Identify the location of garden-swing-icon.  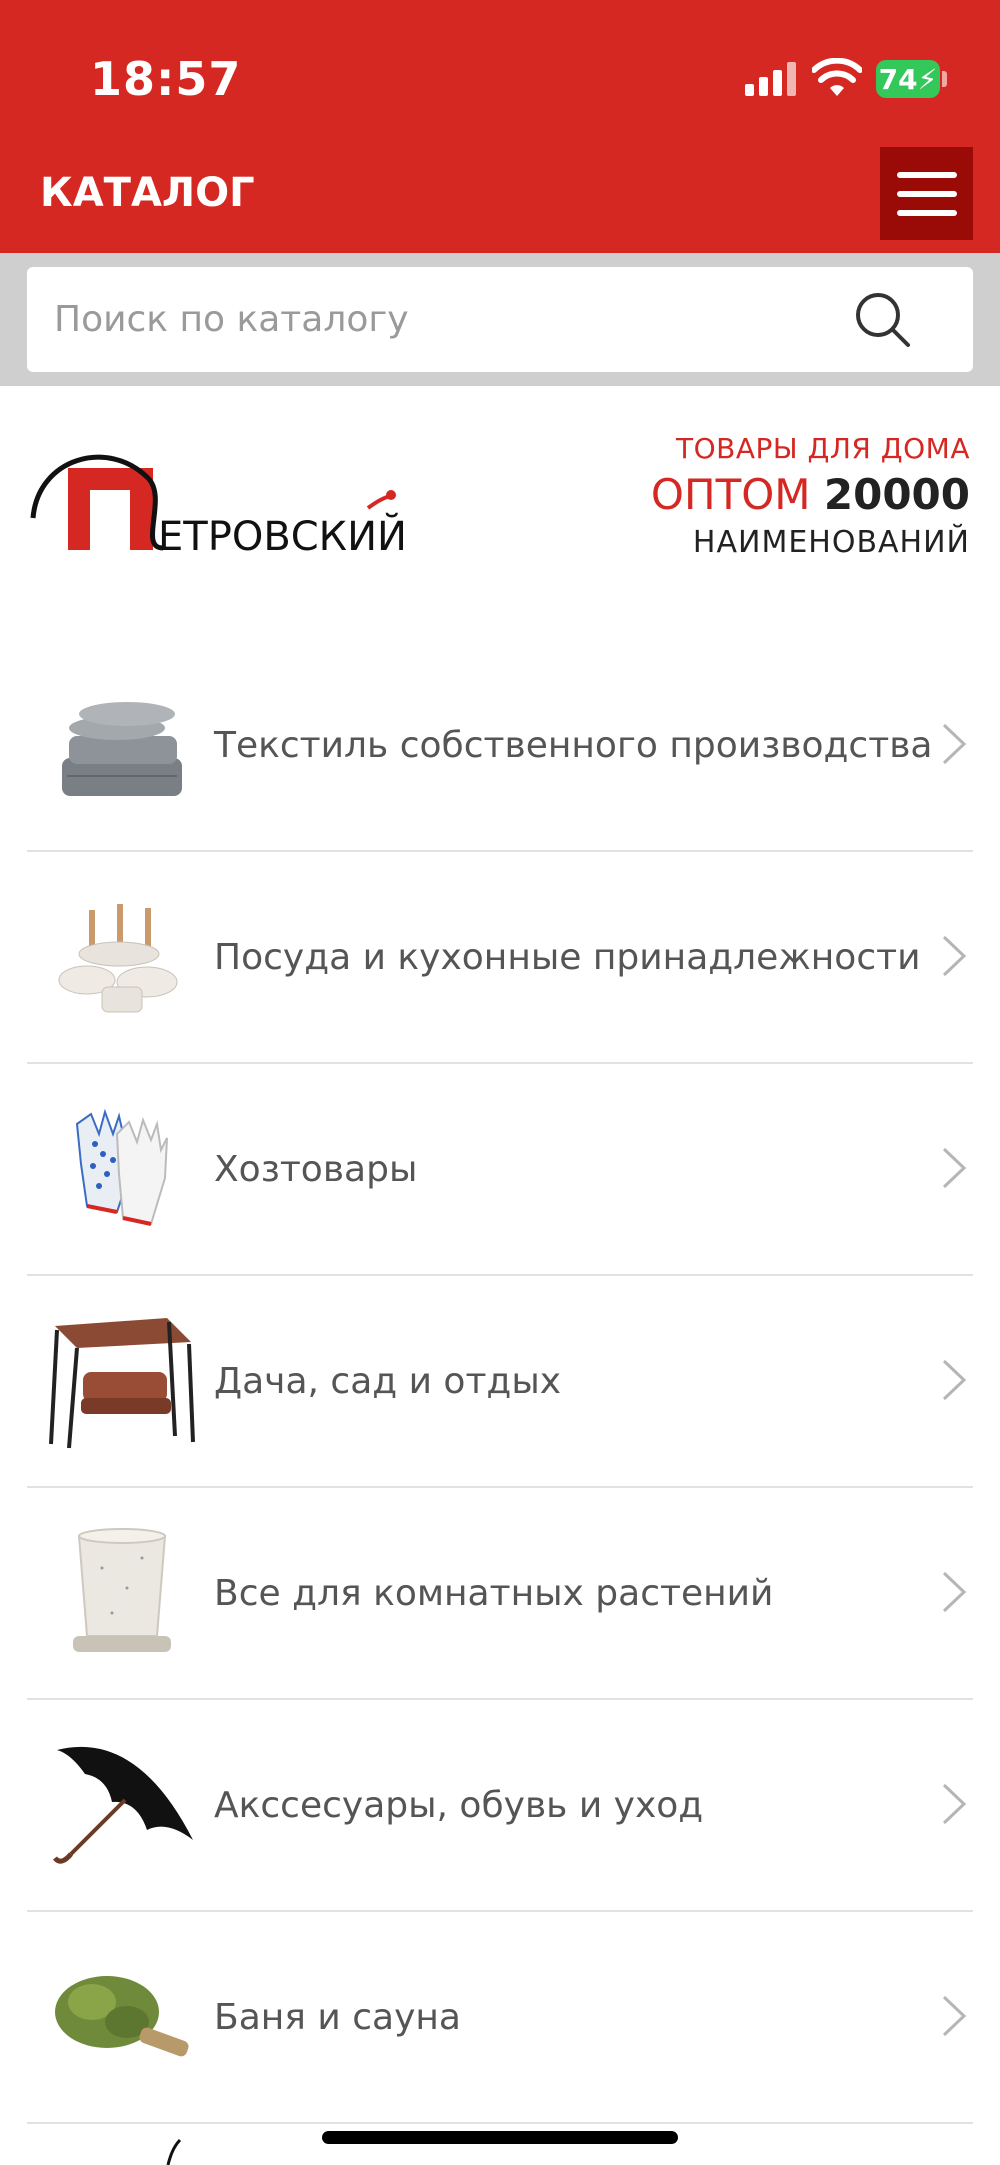
(122, 1383).